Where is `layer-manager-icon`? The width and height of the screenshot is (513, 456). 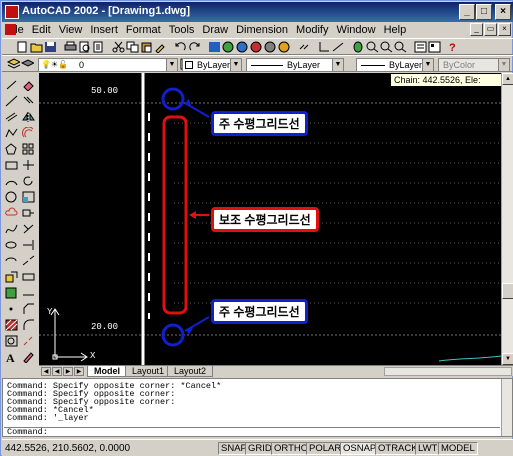
layer-manager-icon is located at coordinates (13, 64).